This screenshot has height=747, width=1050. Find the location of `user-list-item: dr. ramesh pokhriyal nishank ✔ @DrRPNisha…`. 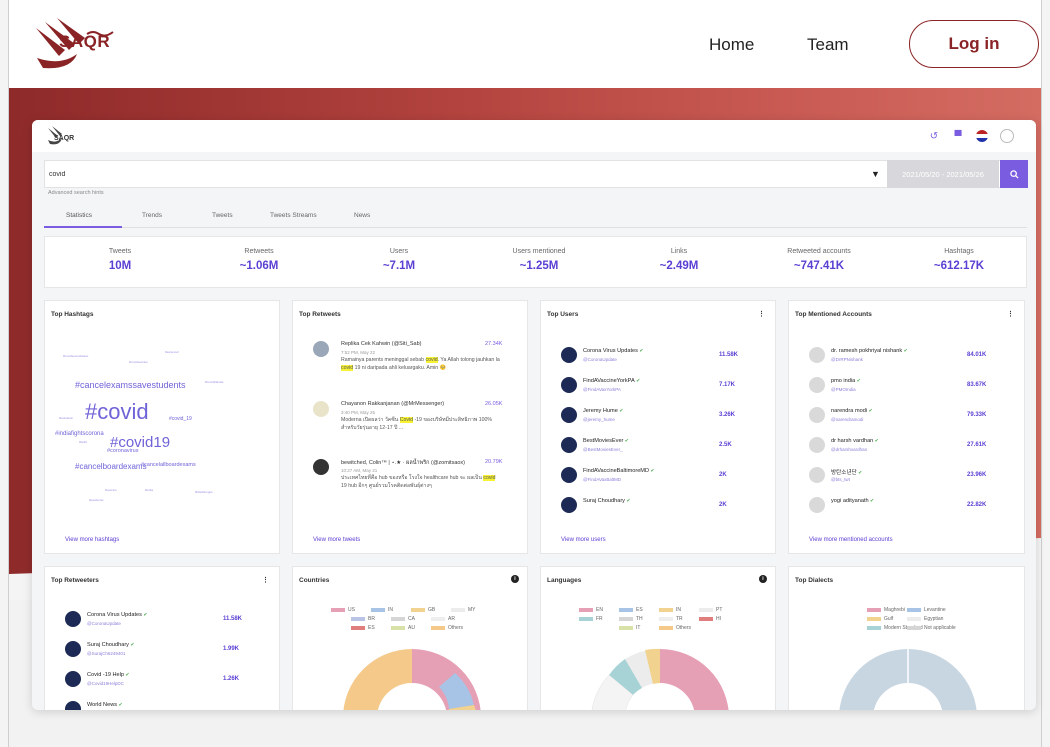

user-list-item: dr. ramesh pokhriyal nishank ✔ @DrRPNisha… is located at coordinates (909, 357).